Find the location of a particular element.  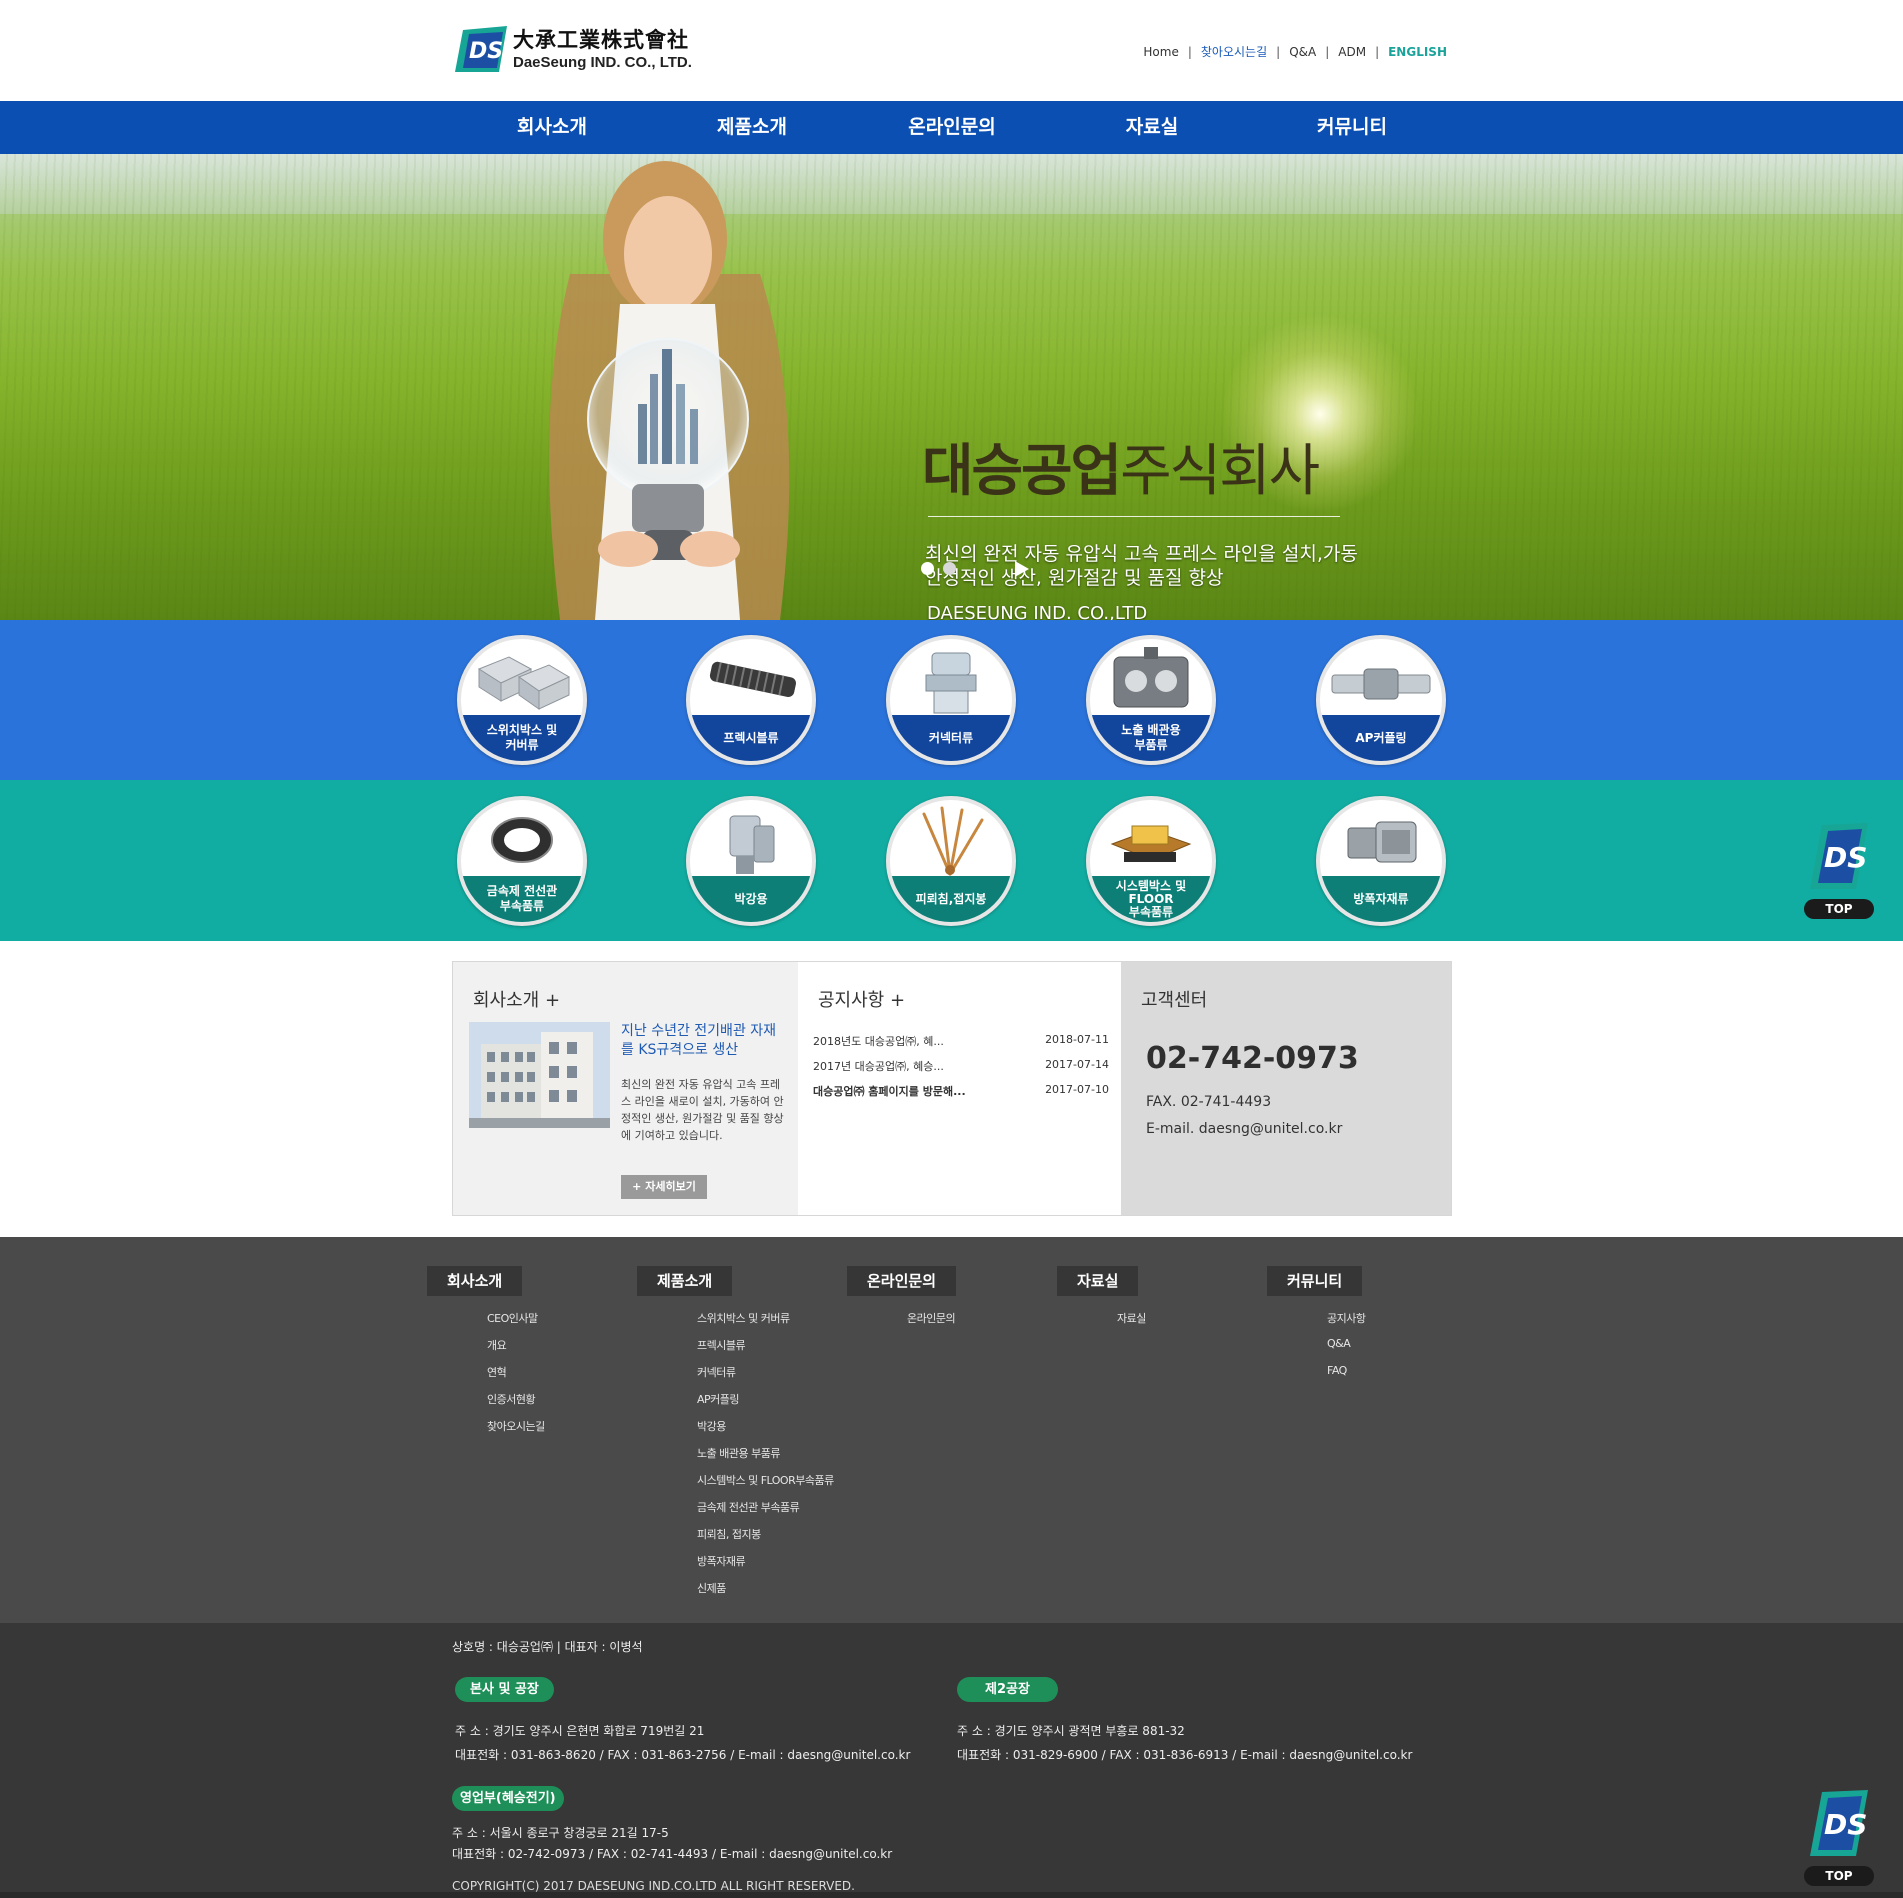

factory2-address: 주 소 : 경기도 양주시 광적면 부흥로 881-32 is located at coordinates (1071, 1731).